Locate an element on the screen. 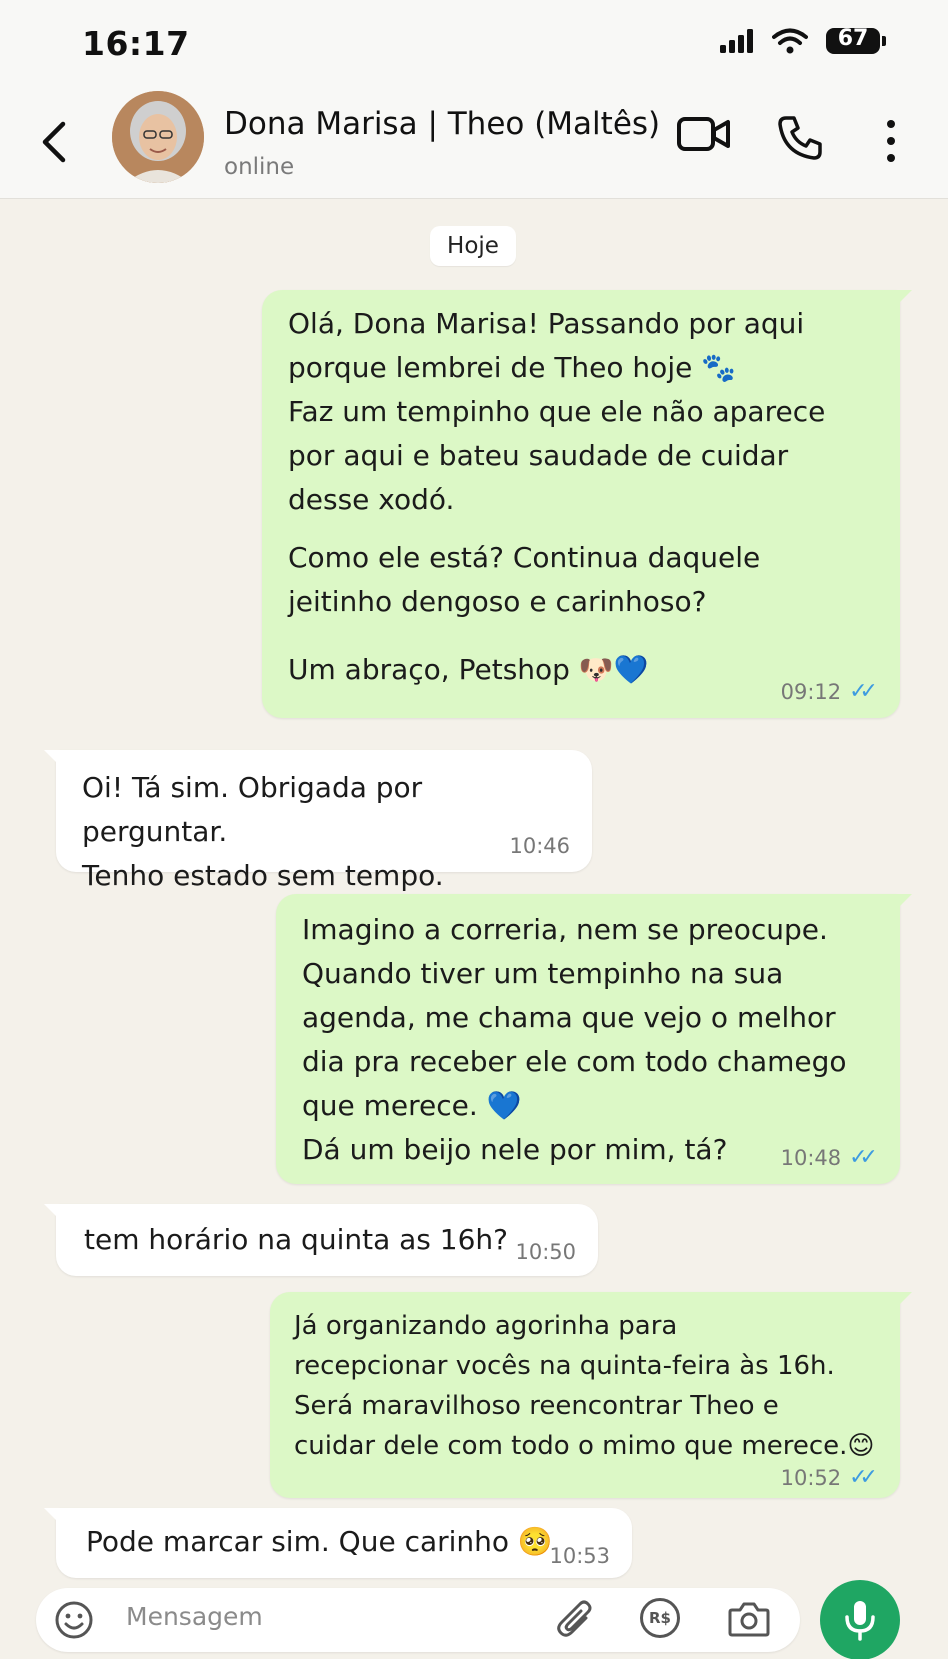 The image size is (948, 1659). contact-avatar is located at coordinates (158, 137).